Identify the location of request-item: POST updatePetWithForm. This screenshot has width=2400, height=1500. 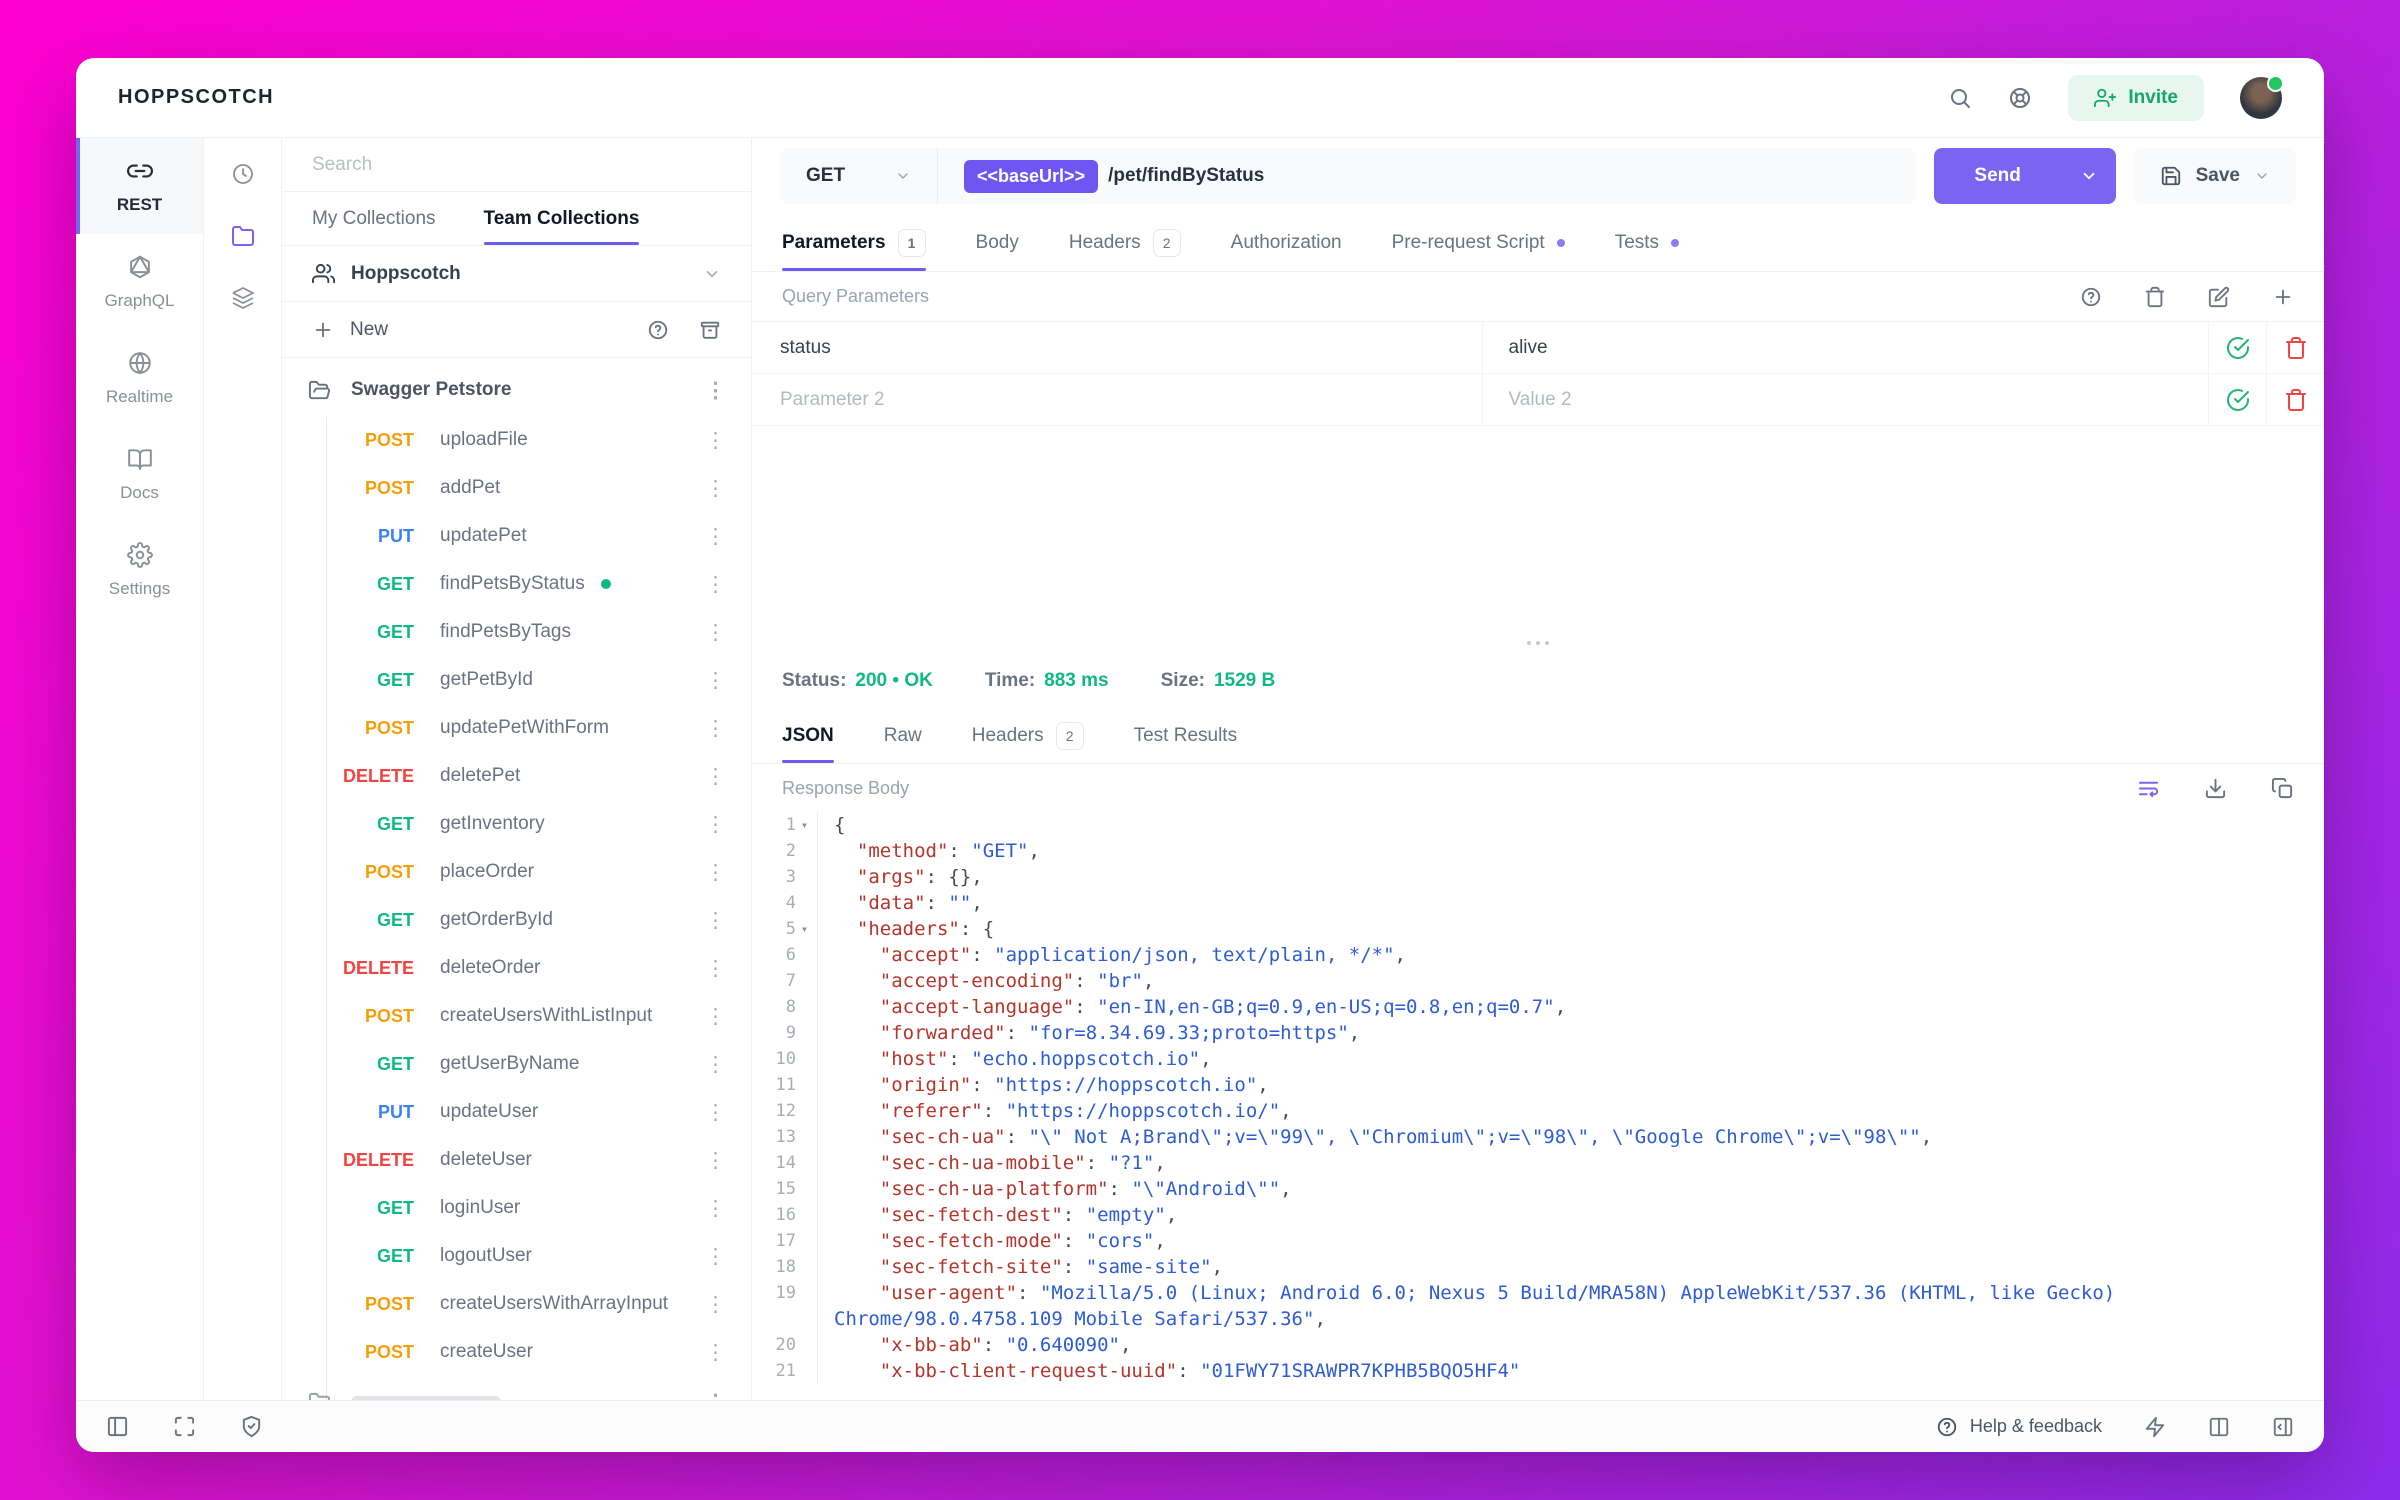
(516, 728).